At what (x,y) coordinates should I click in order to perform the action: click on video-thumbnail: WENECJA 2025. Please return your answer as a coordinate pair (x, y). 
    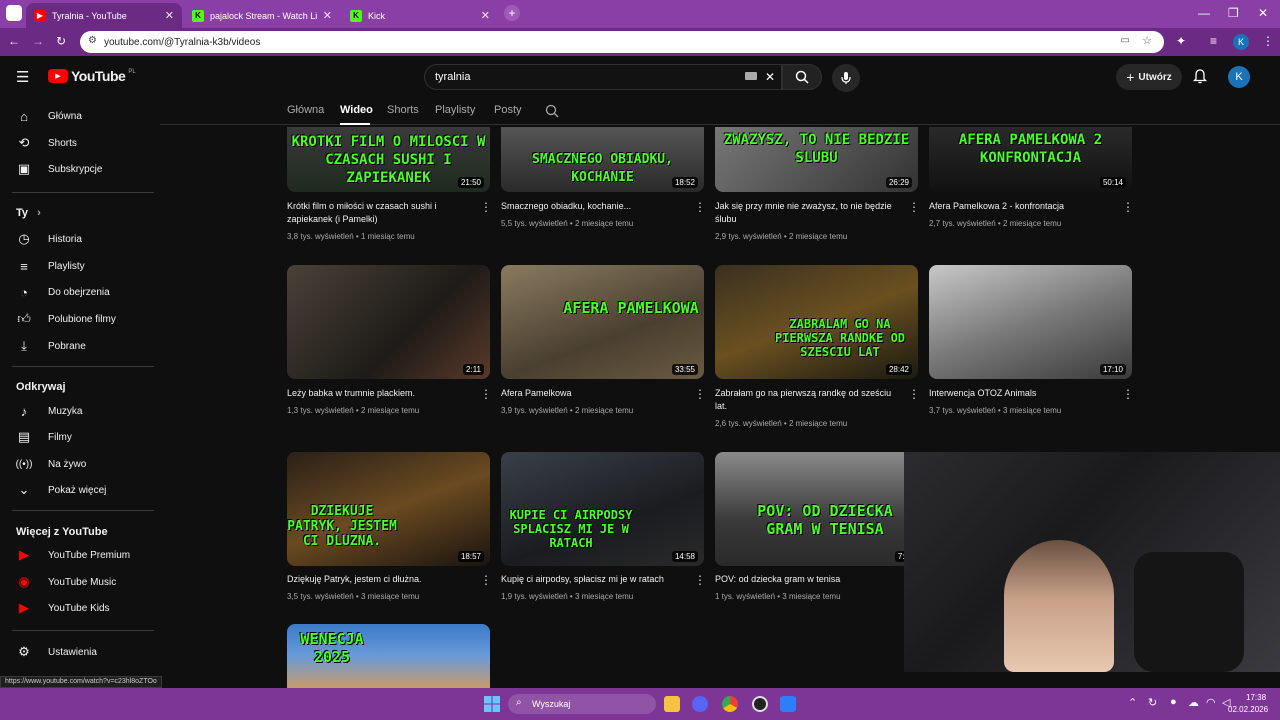
    Looking at the image, I should click on (388, 656).